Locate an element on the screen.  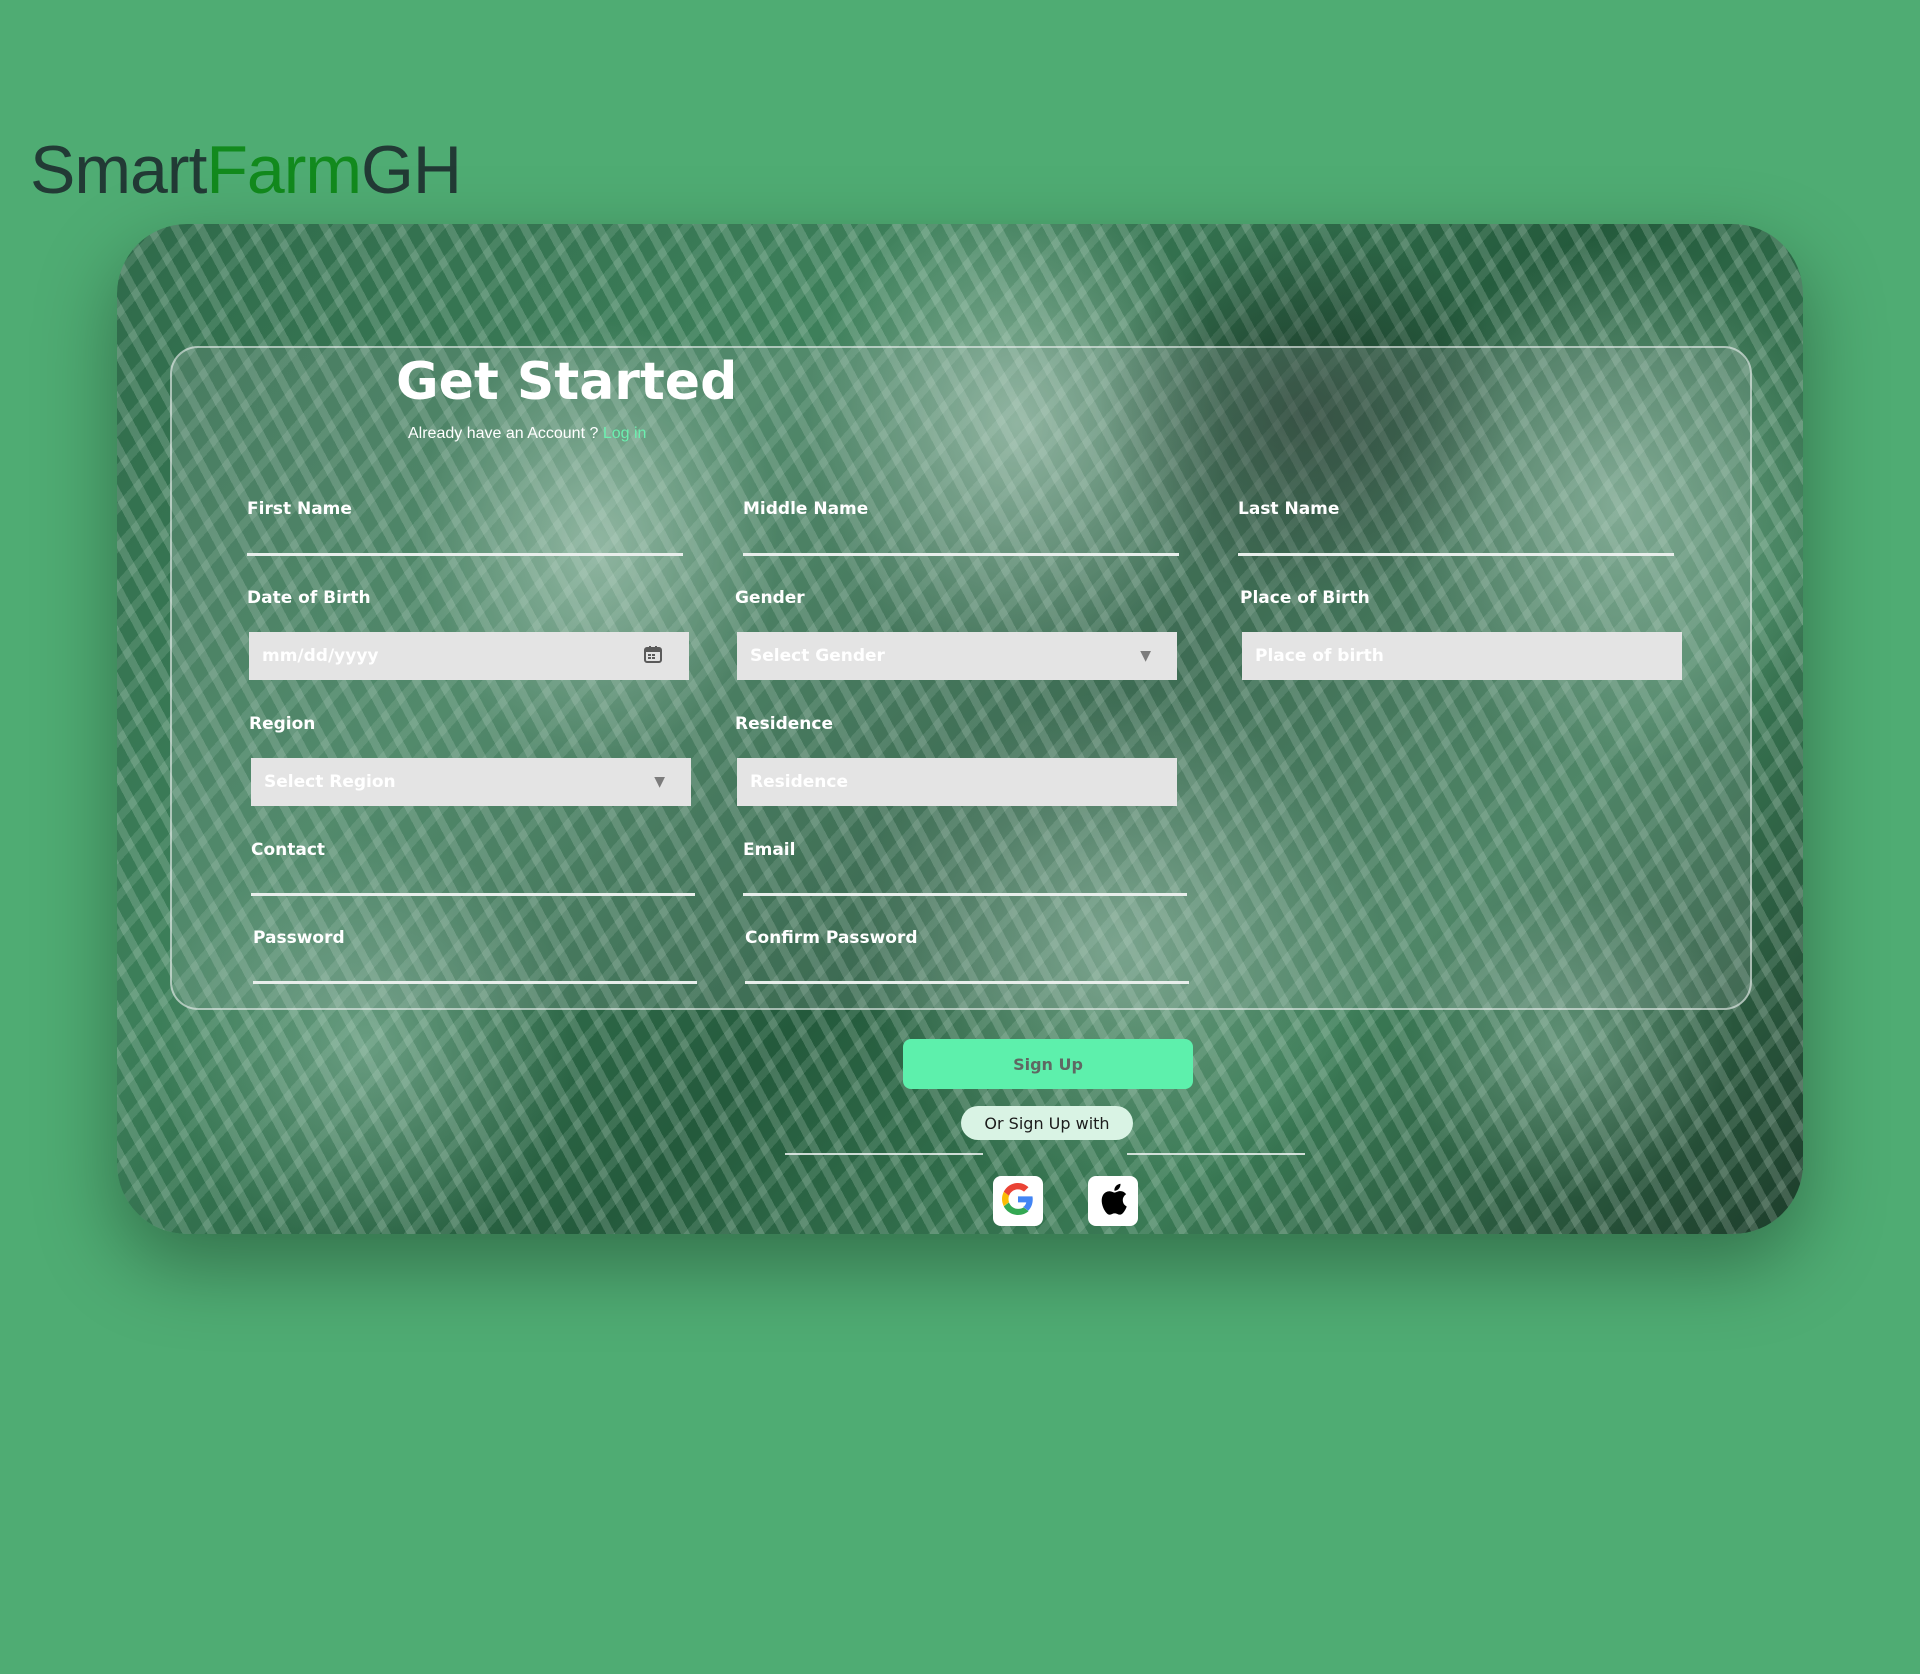
logo-part-farm: Farm is located at coordinates (284, 170).